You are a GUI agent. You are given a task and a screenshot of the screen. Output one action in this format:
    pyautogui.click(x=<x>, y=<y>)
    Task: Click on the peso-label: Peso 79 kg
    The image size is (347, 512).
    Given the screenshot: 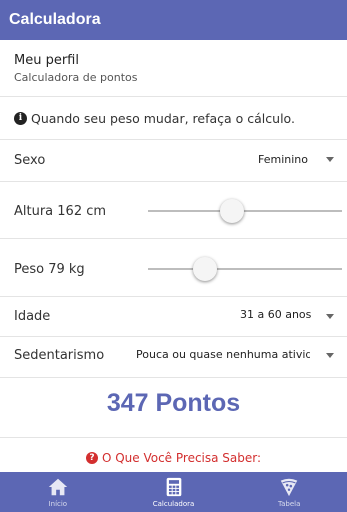 What is the action you would take?
    pyautogui.click(x=49, y=269)
    